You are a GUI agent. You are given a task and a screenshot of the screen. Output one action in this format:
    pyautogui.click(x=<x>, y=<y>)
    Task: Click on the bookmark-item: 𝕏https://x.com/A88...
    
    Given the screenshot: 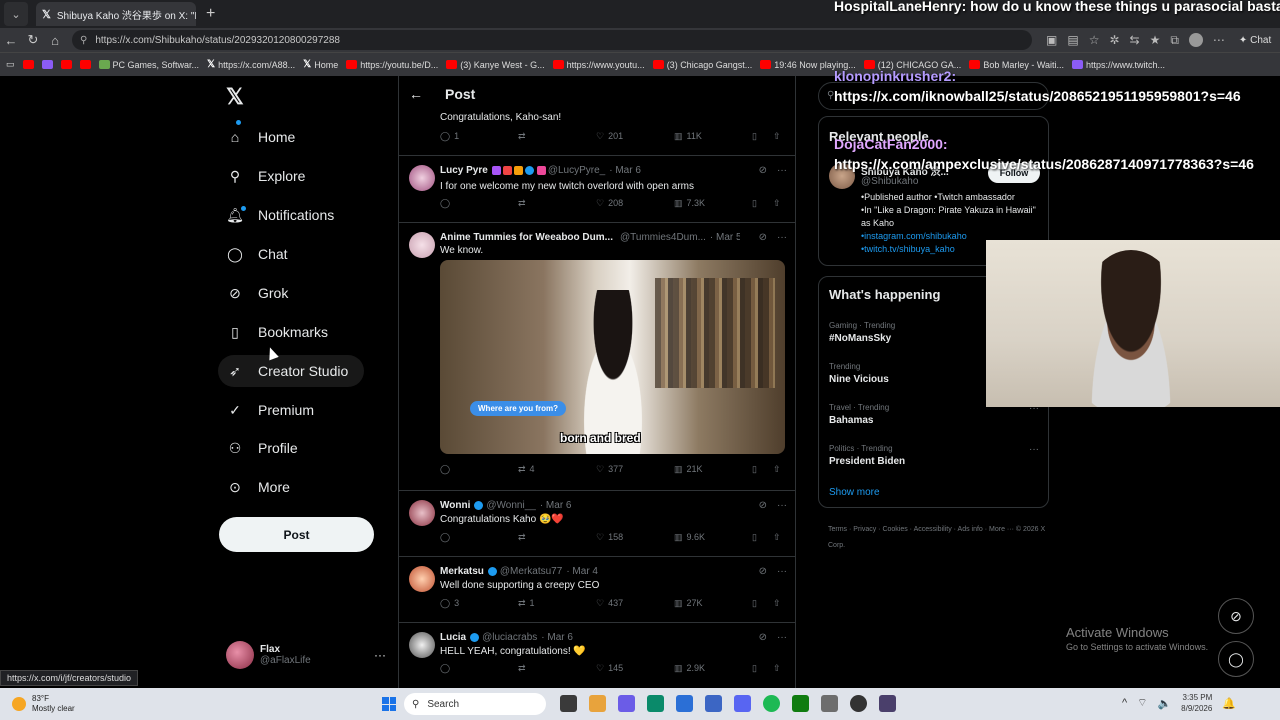 What is the action you would take?
    pyautogui.click(x=251, y=64)
    